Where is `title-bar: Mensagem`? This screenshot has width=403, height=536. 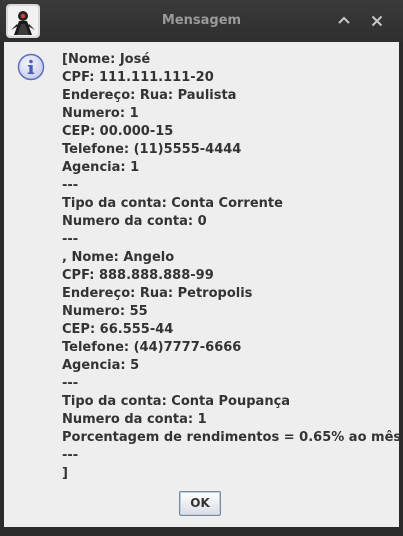
title-bar: Mensagem is located at coordinates (201, 21).